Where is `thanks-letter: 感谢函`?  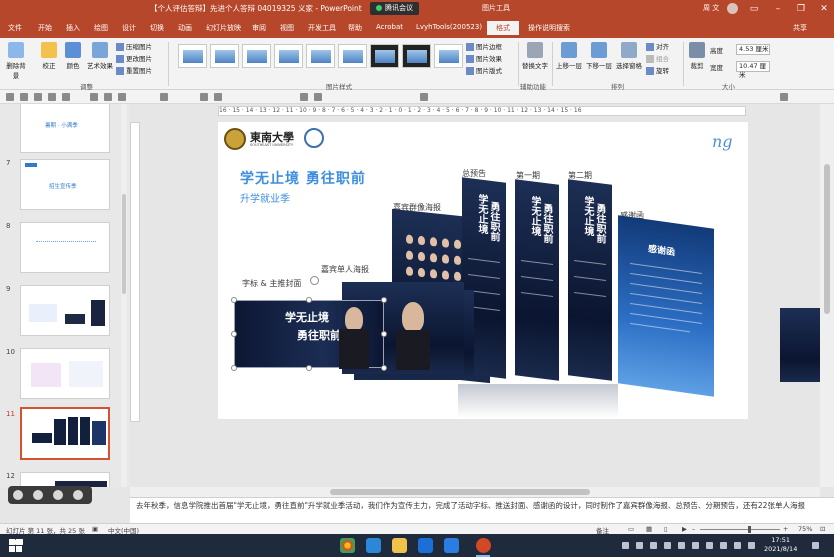
thanks-letter: 感谢函 is located at coordinates (666, 306).